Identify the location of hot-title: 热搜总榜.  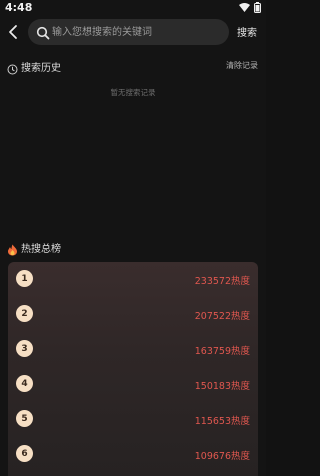
(41, 249).